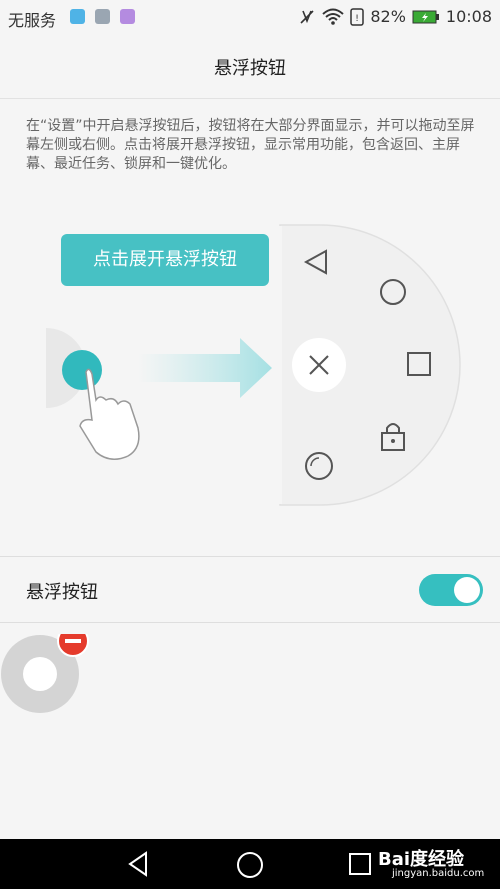 Image resolution: width=500 pixels, height=889 pixels. Describe the element at coordinates (32, 20) in the screenshot. I see `carrier-text: 无服务` at that location.